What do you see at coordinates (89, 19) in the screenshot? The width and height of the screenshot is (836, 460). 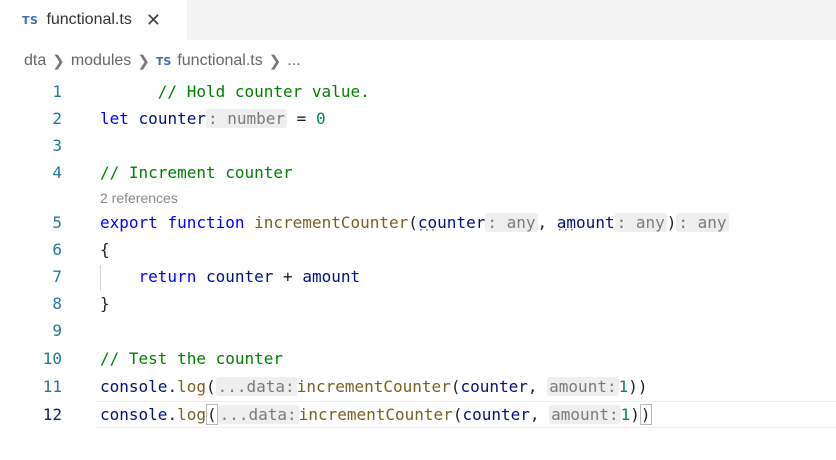 I see `tab-title: functional.ts` at bounding box center [89, 19].